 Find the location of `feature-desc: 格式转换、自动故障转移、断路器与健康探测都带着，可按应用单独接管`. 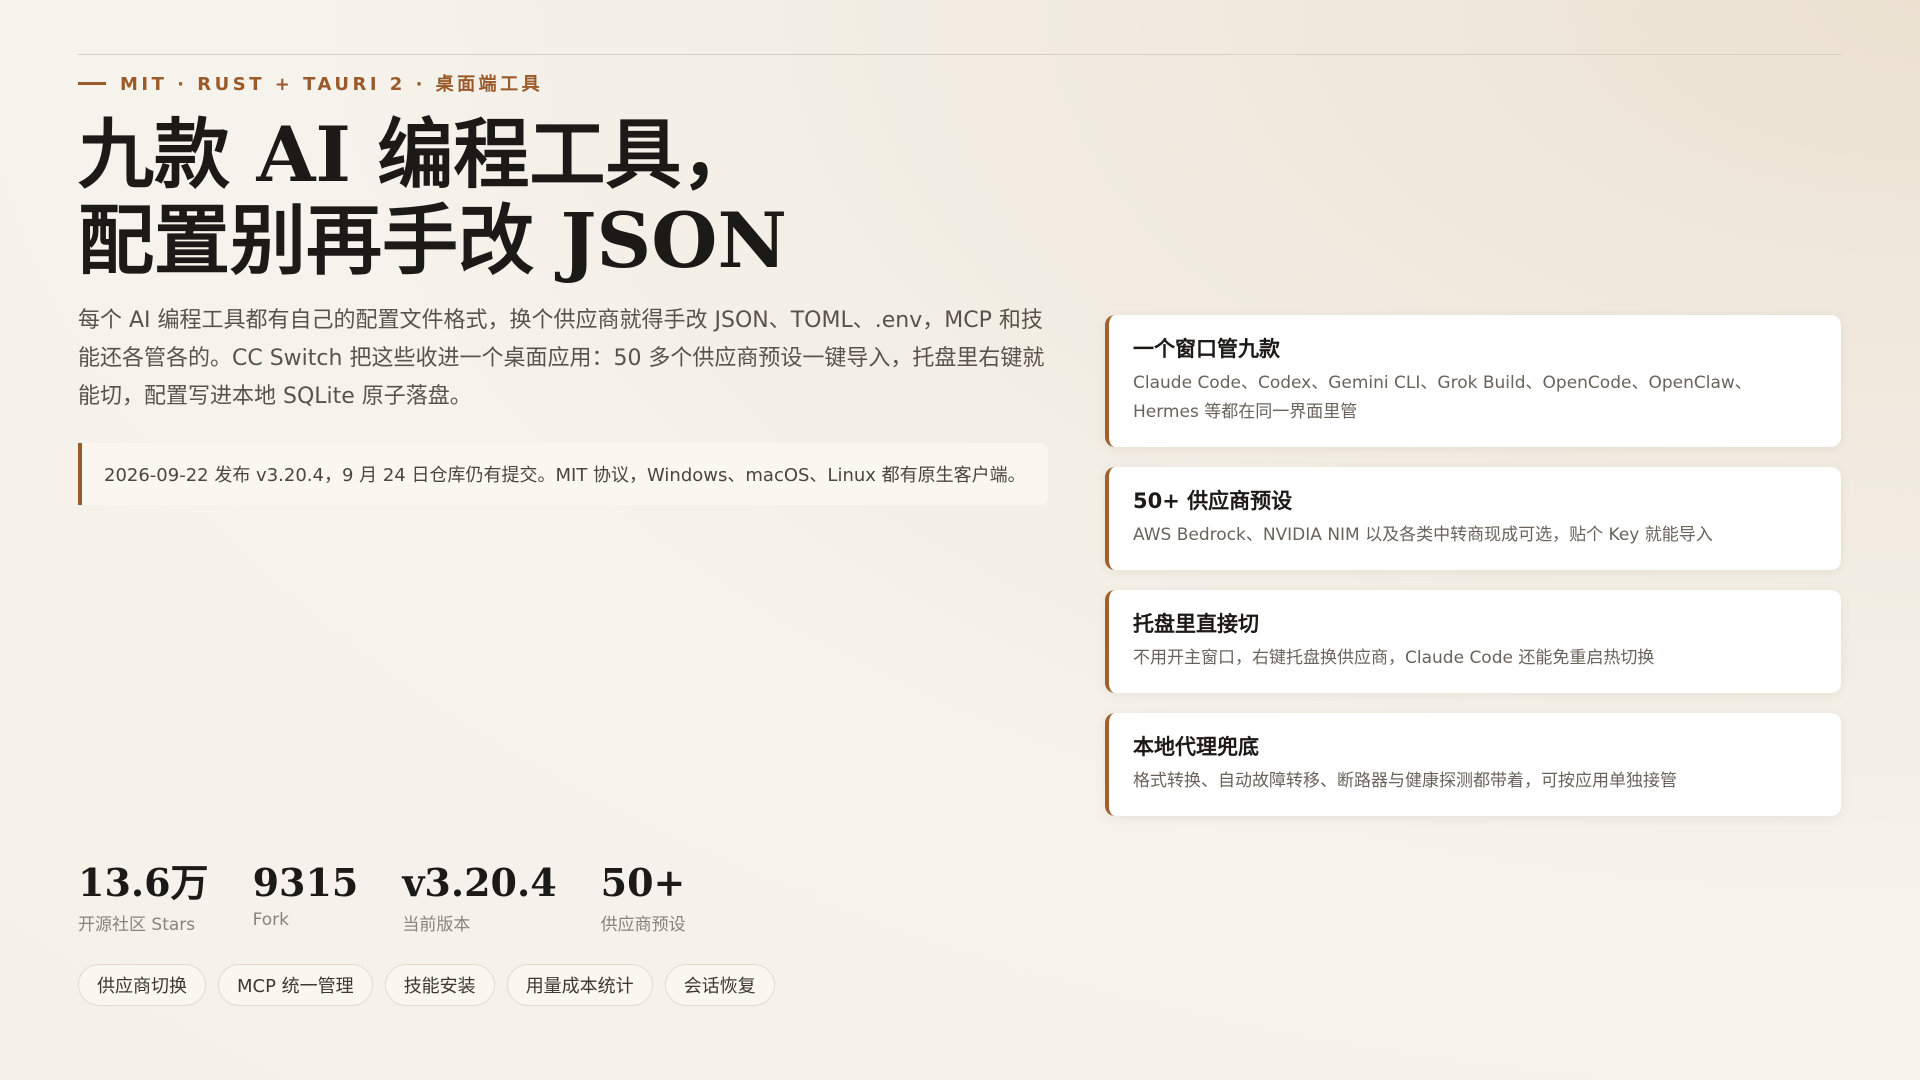

feature-desc: 格式转换、自动故障转移、断路器与健康探测都带着，可按应用单独接管 is located at coordinates (1405, 781).